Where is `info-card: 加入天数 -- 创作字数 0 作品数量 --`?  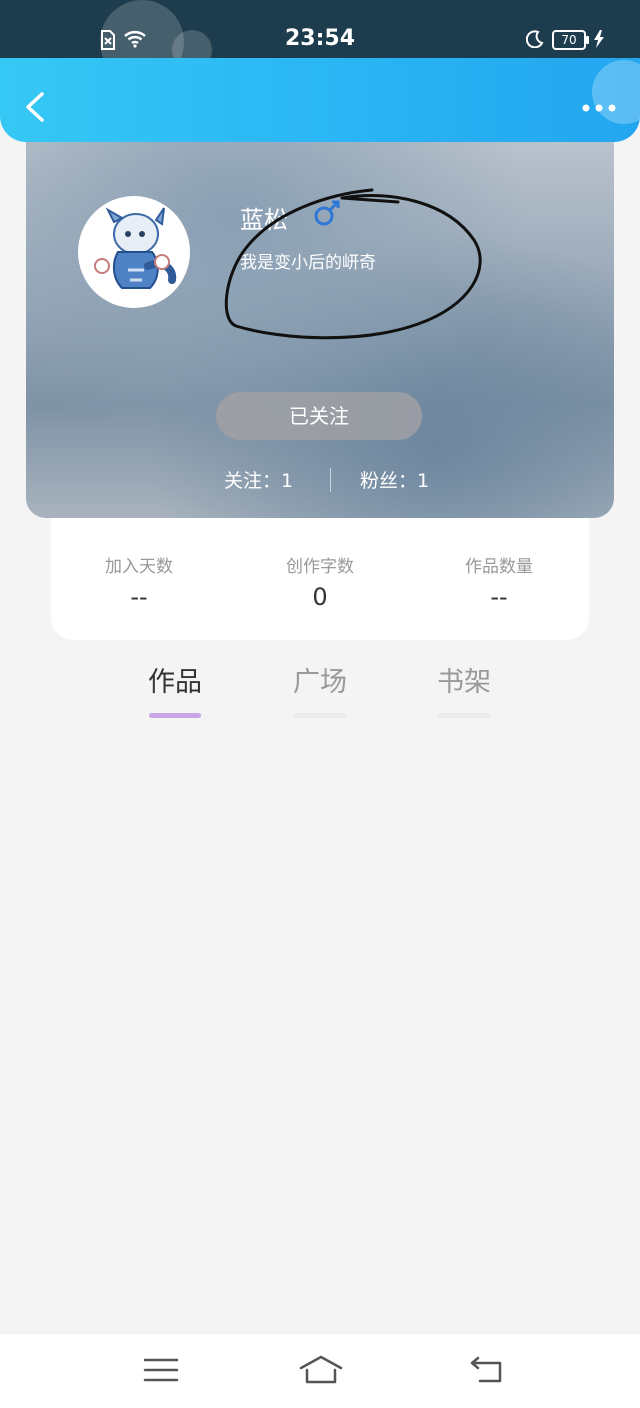
info-card: 加入天数 -- 创作字数 0 作品数量 -- is located at coordinates (320, 579).